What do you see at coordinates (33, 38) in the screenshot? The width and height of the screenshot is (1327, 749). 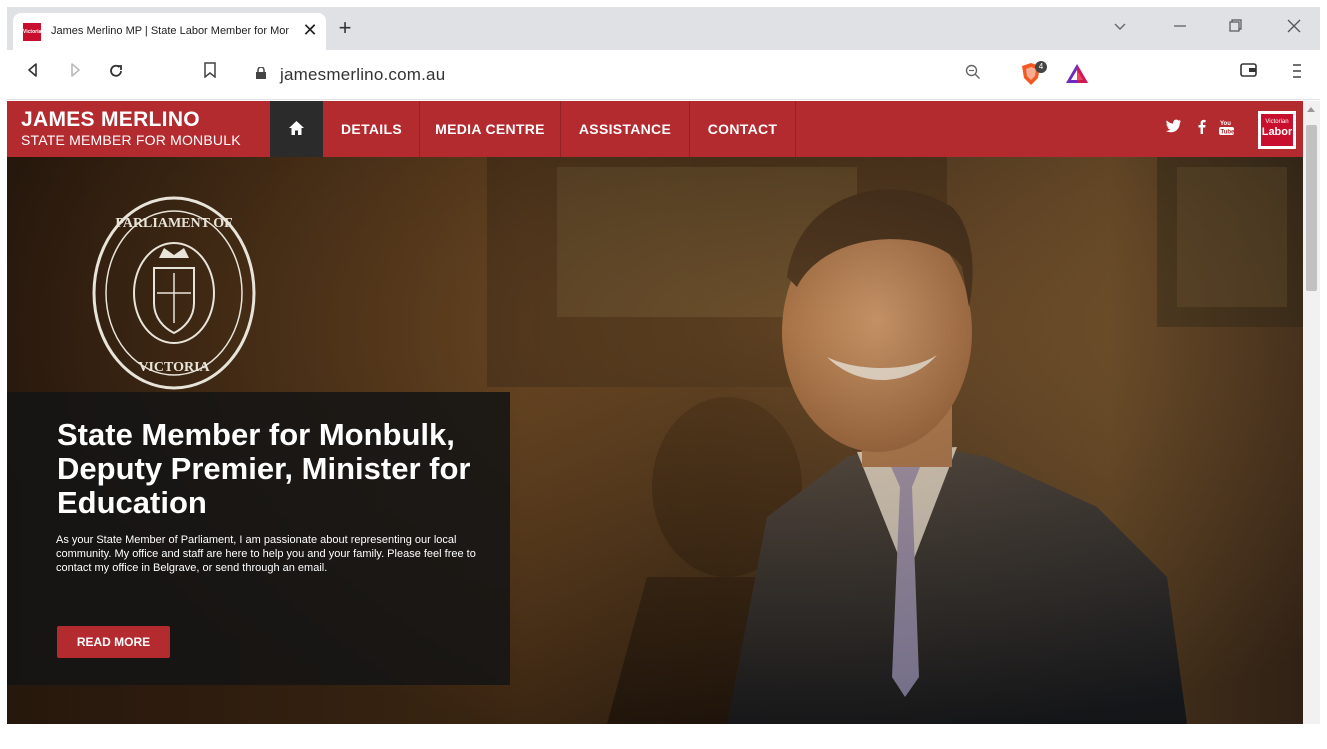 I see `favicon-icon: Victorian Labor` at bounding box center [33, 38].